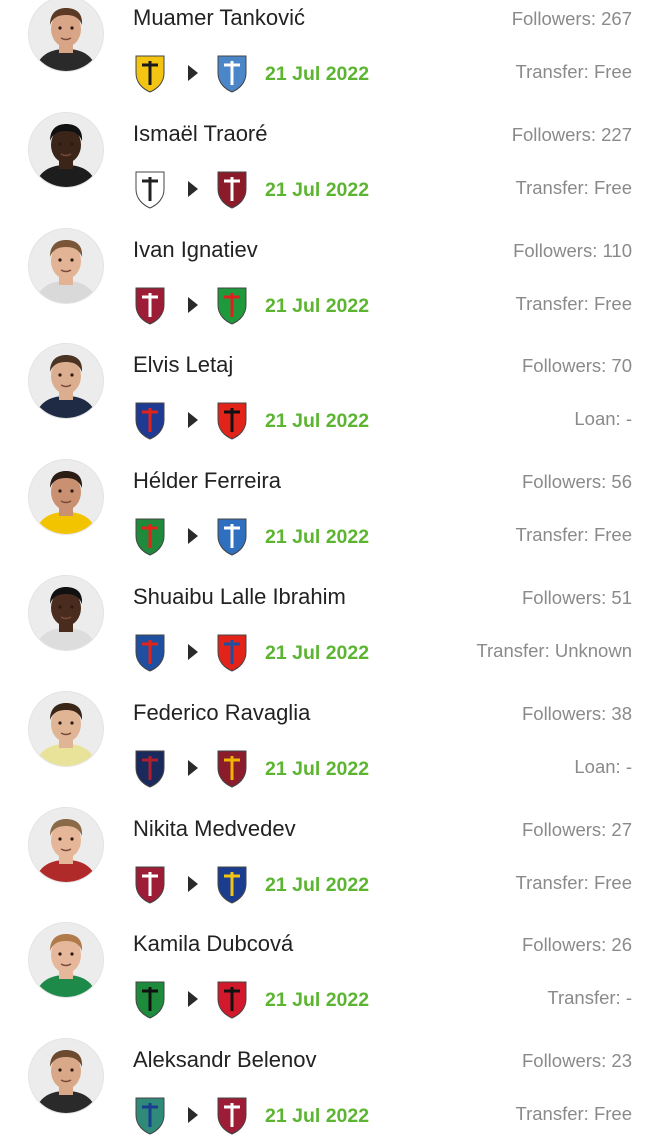 This screenshot has height=1144, width=662. I want to click on hajduk-split-crest-icon, so click(150, 421).